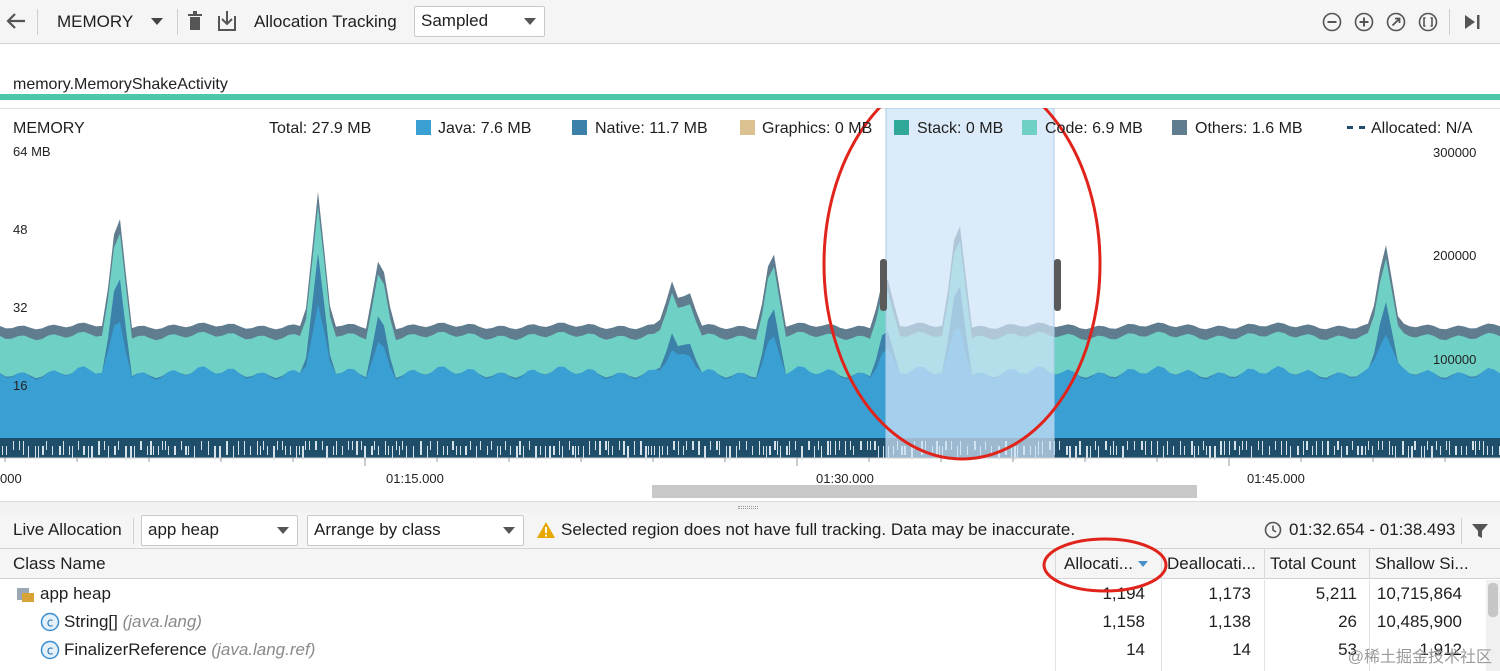 This screenshot has height=671, width=1500. Describe the element at coordinates (1419, 593) in the screenshot. I see `shallow-size-cell: 10,715,864` at that location.